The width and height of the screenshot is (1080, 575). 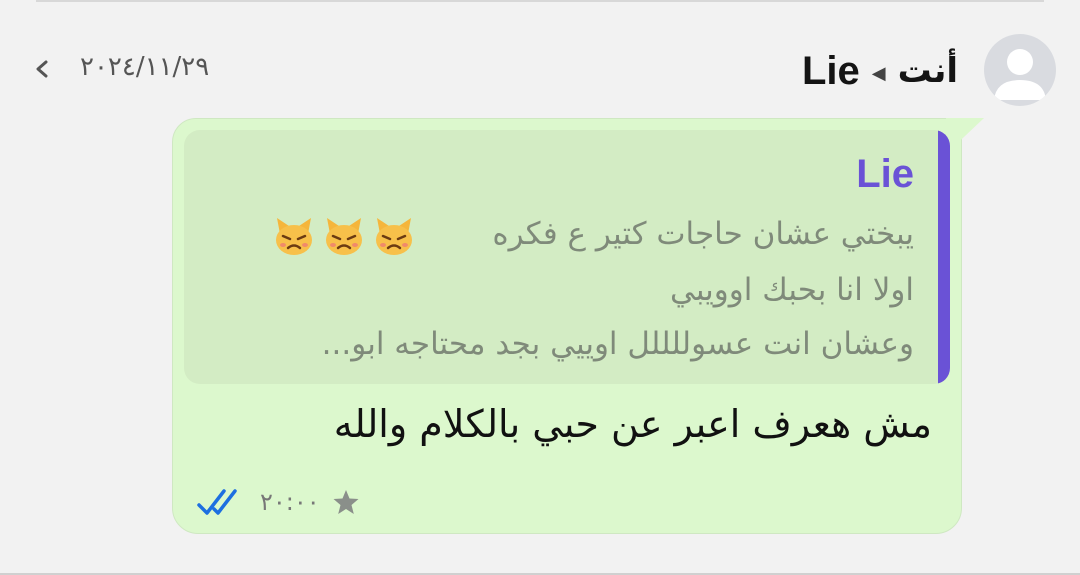 I want to click on sender-recipient: Lie ◀ أنت, so click(x=880, y=71).